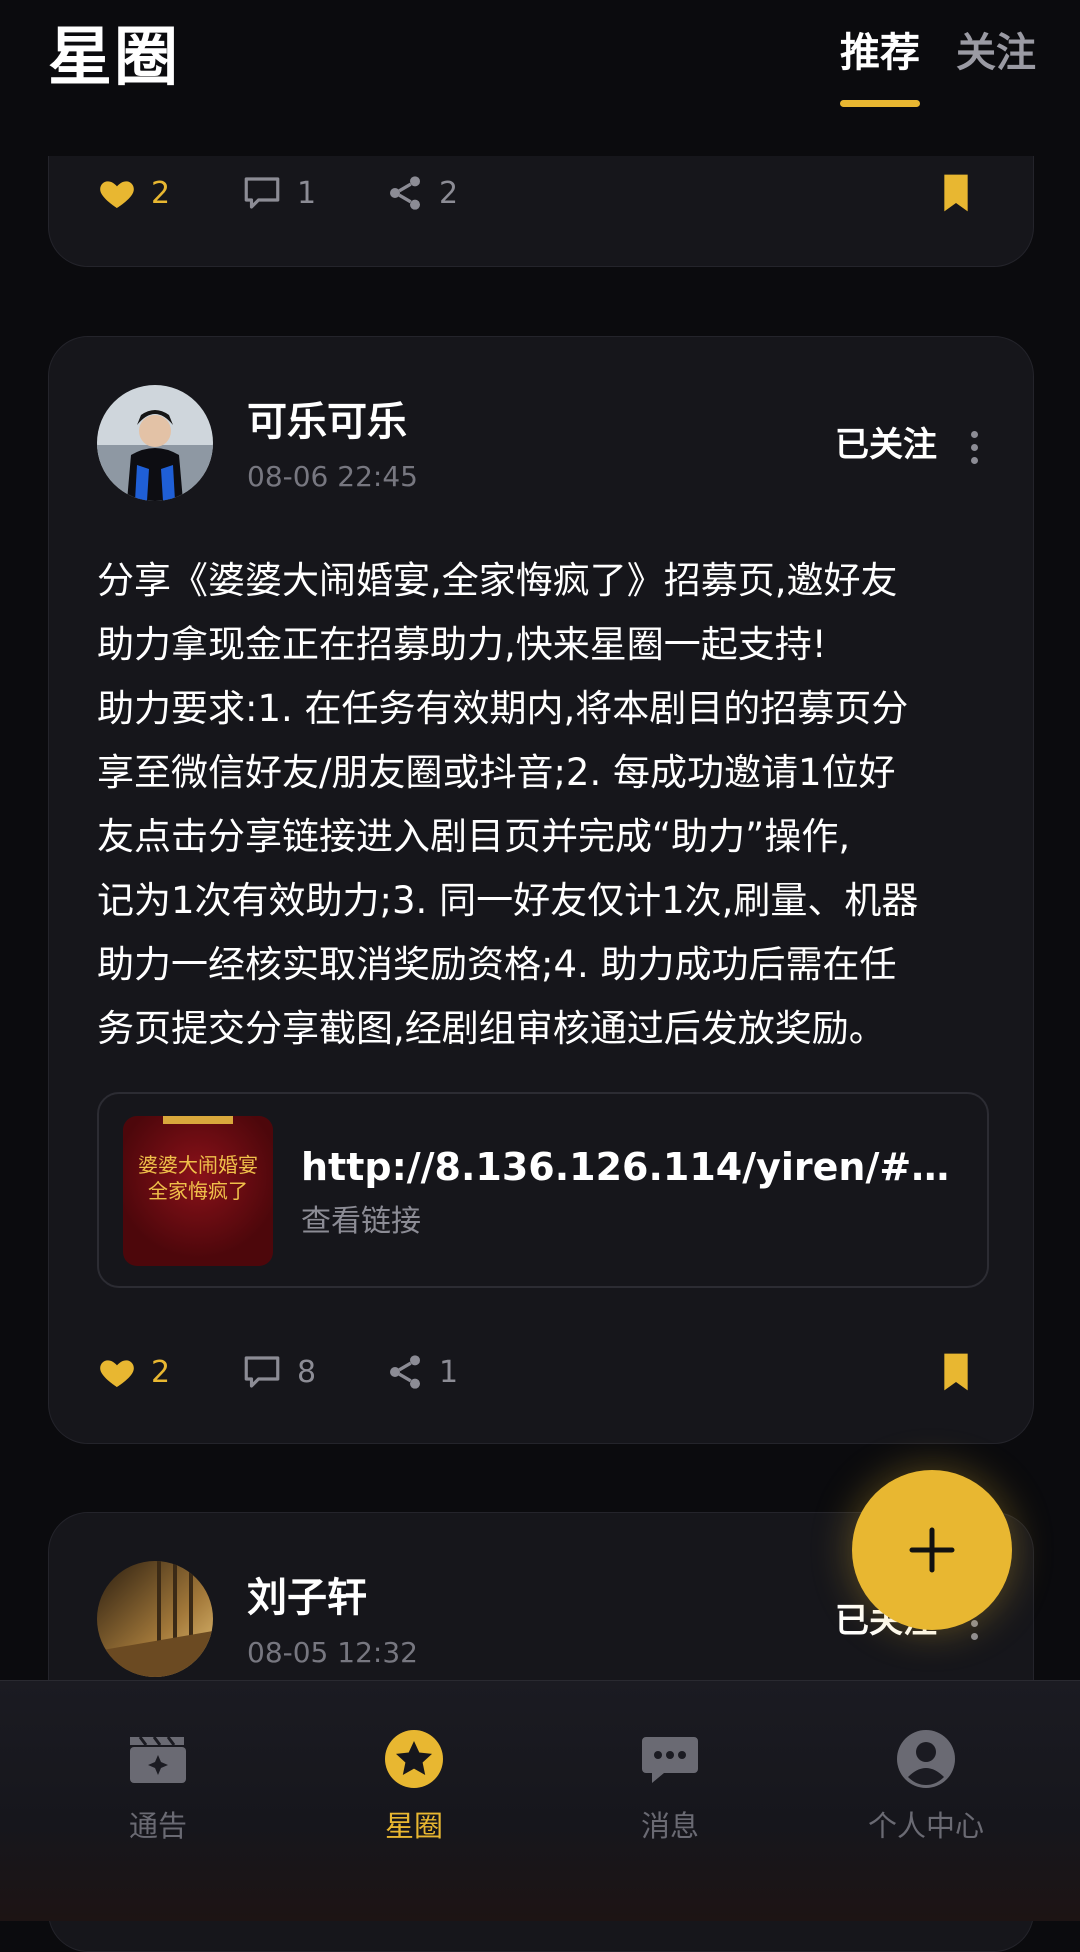  I want to click on top-header: 星圈 推荐 关注, so click(540, 78).